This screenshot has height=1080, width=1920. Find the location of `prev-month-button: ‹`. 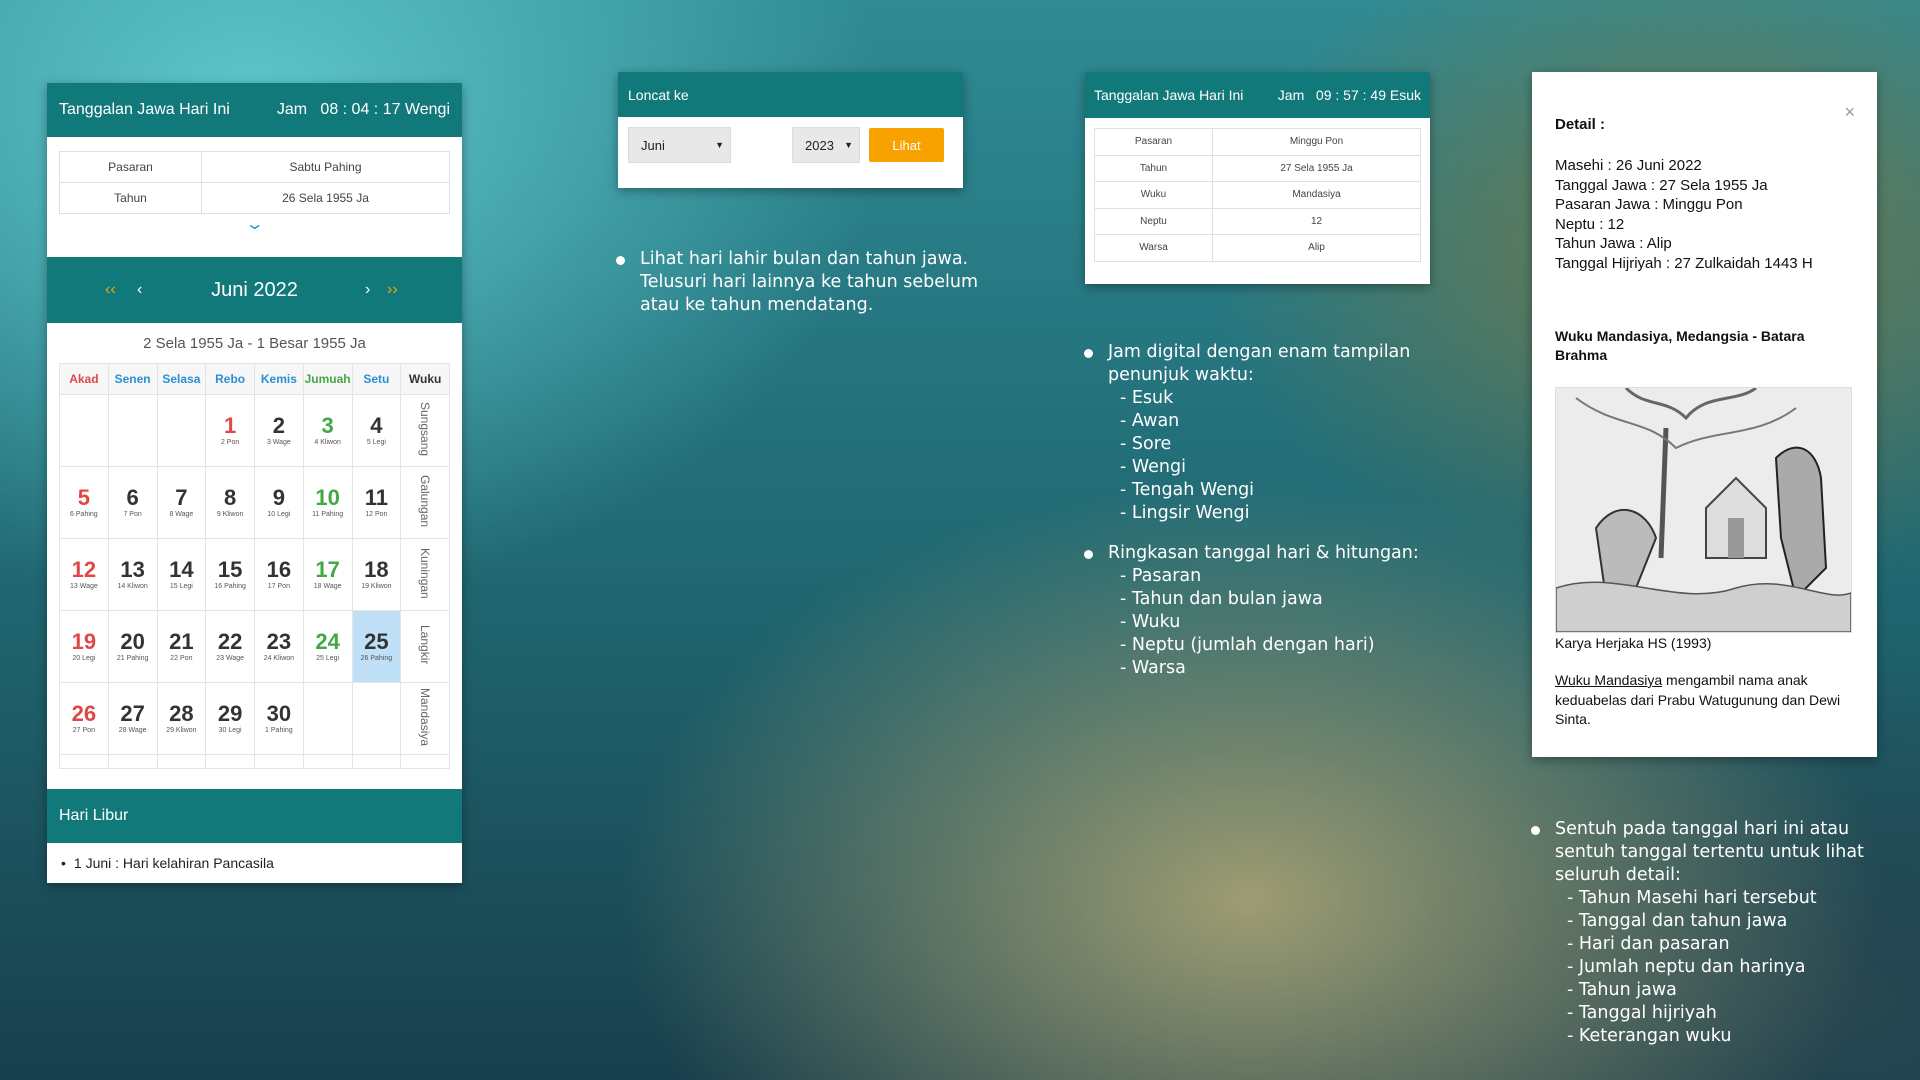

prev-month-button: ‹ is located at coordinates (139, 290).